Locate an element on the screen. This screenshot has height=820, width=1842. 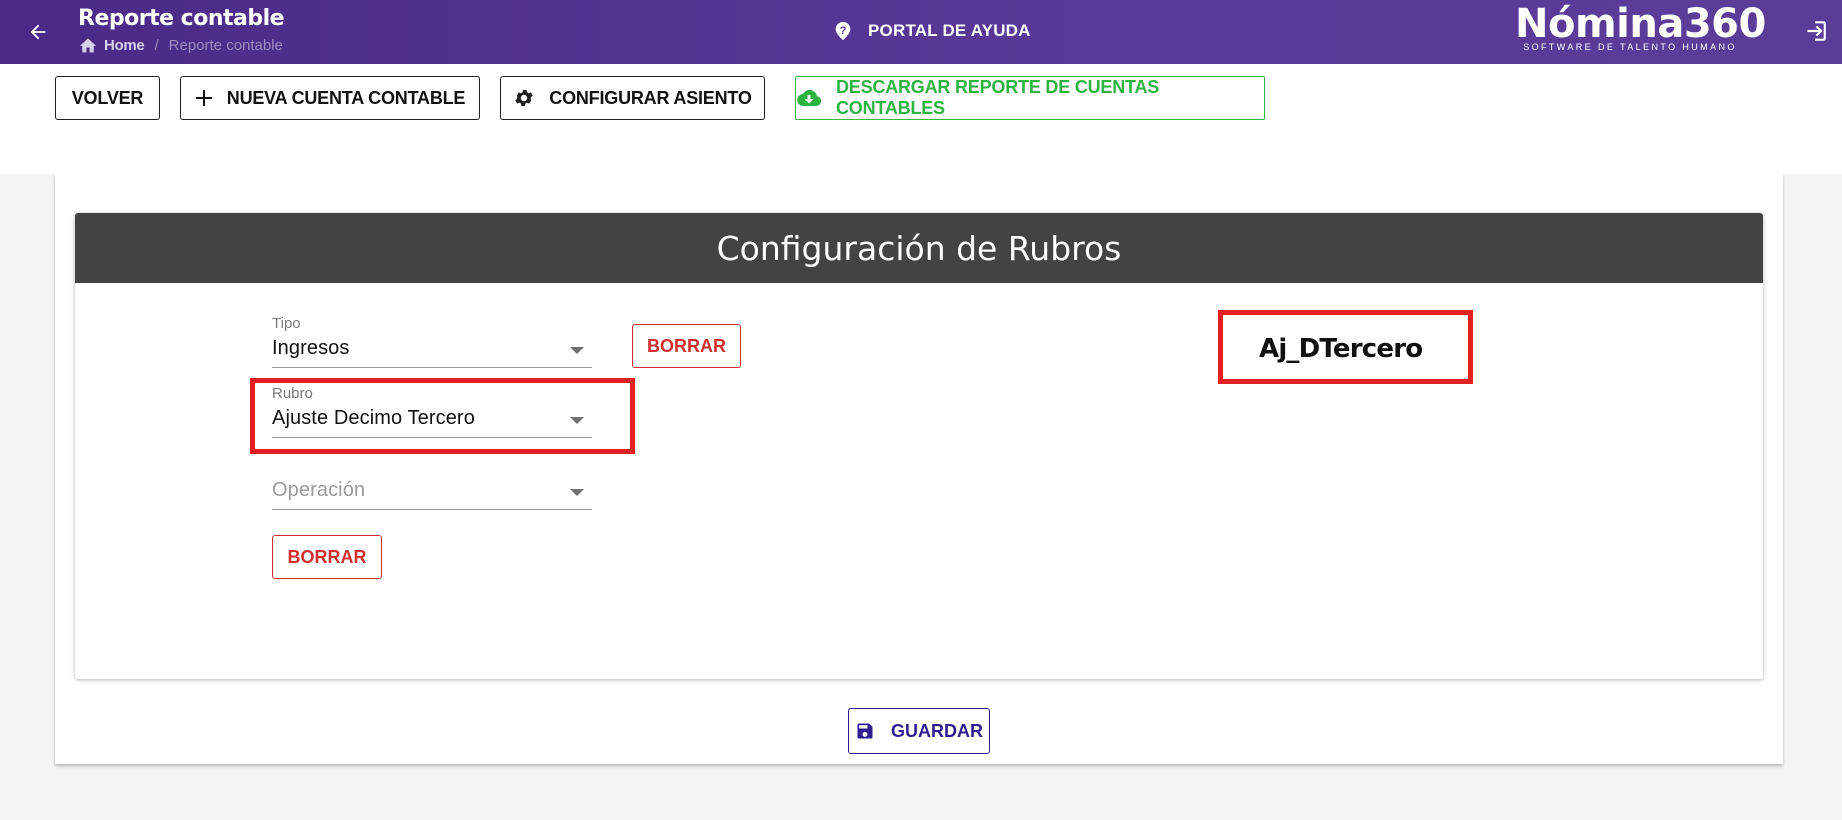
clear-tipo-label: BORRAR is located at coordinates (686, 345).